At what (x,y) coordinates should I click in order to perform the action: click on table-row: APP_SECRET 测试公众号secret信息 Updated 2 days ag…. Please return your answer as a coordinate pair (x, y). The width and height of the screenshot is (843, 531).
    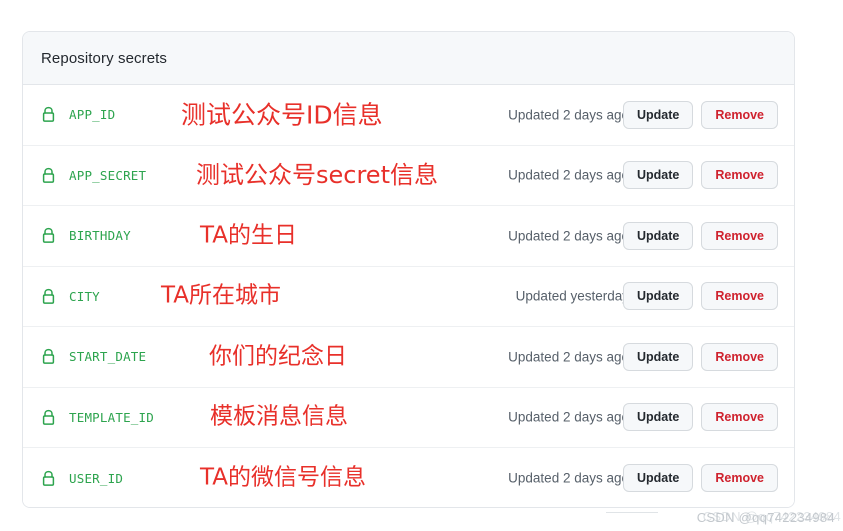
    Looking at the image, I should click on (408, 175).